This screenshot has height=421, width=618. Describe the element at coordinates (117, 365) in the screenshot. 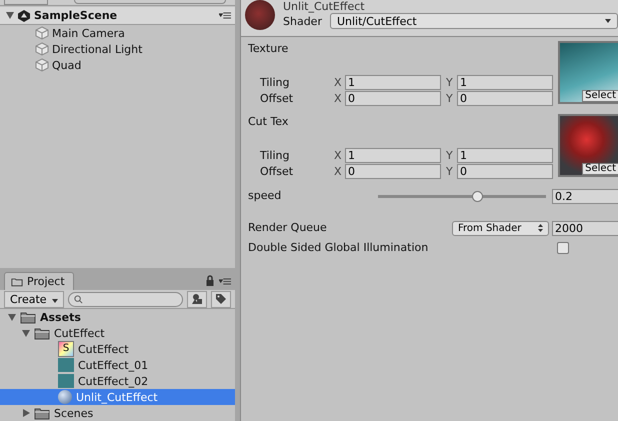

I see `project-item: CutEffect_01` at that location.